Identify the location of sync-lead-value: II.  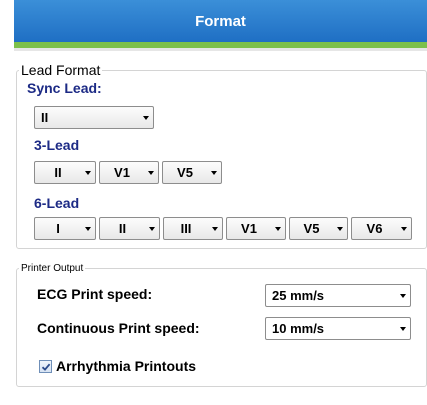
(45, 117).